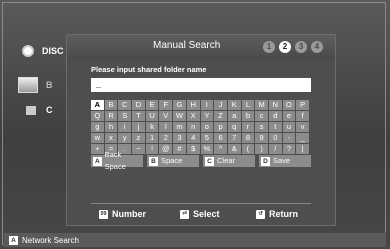 The height and width of the screenshot is (249, 390). Describe the element at coordinates (179, 105) in the screenshot. I see `key: G` at that location.